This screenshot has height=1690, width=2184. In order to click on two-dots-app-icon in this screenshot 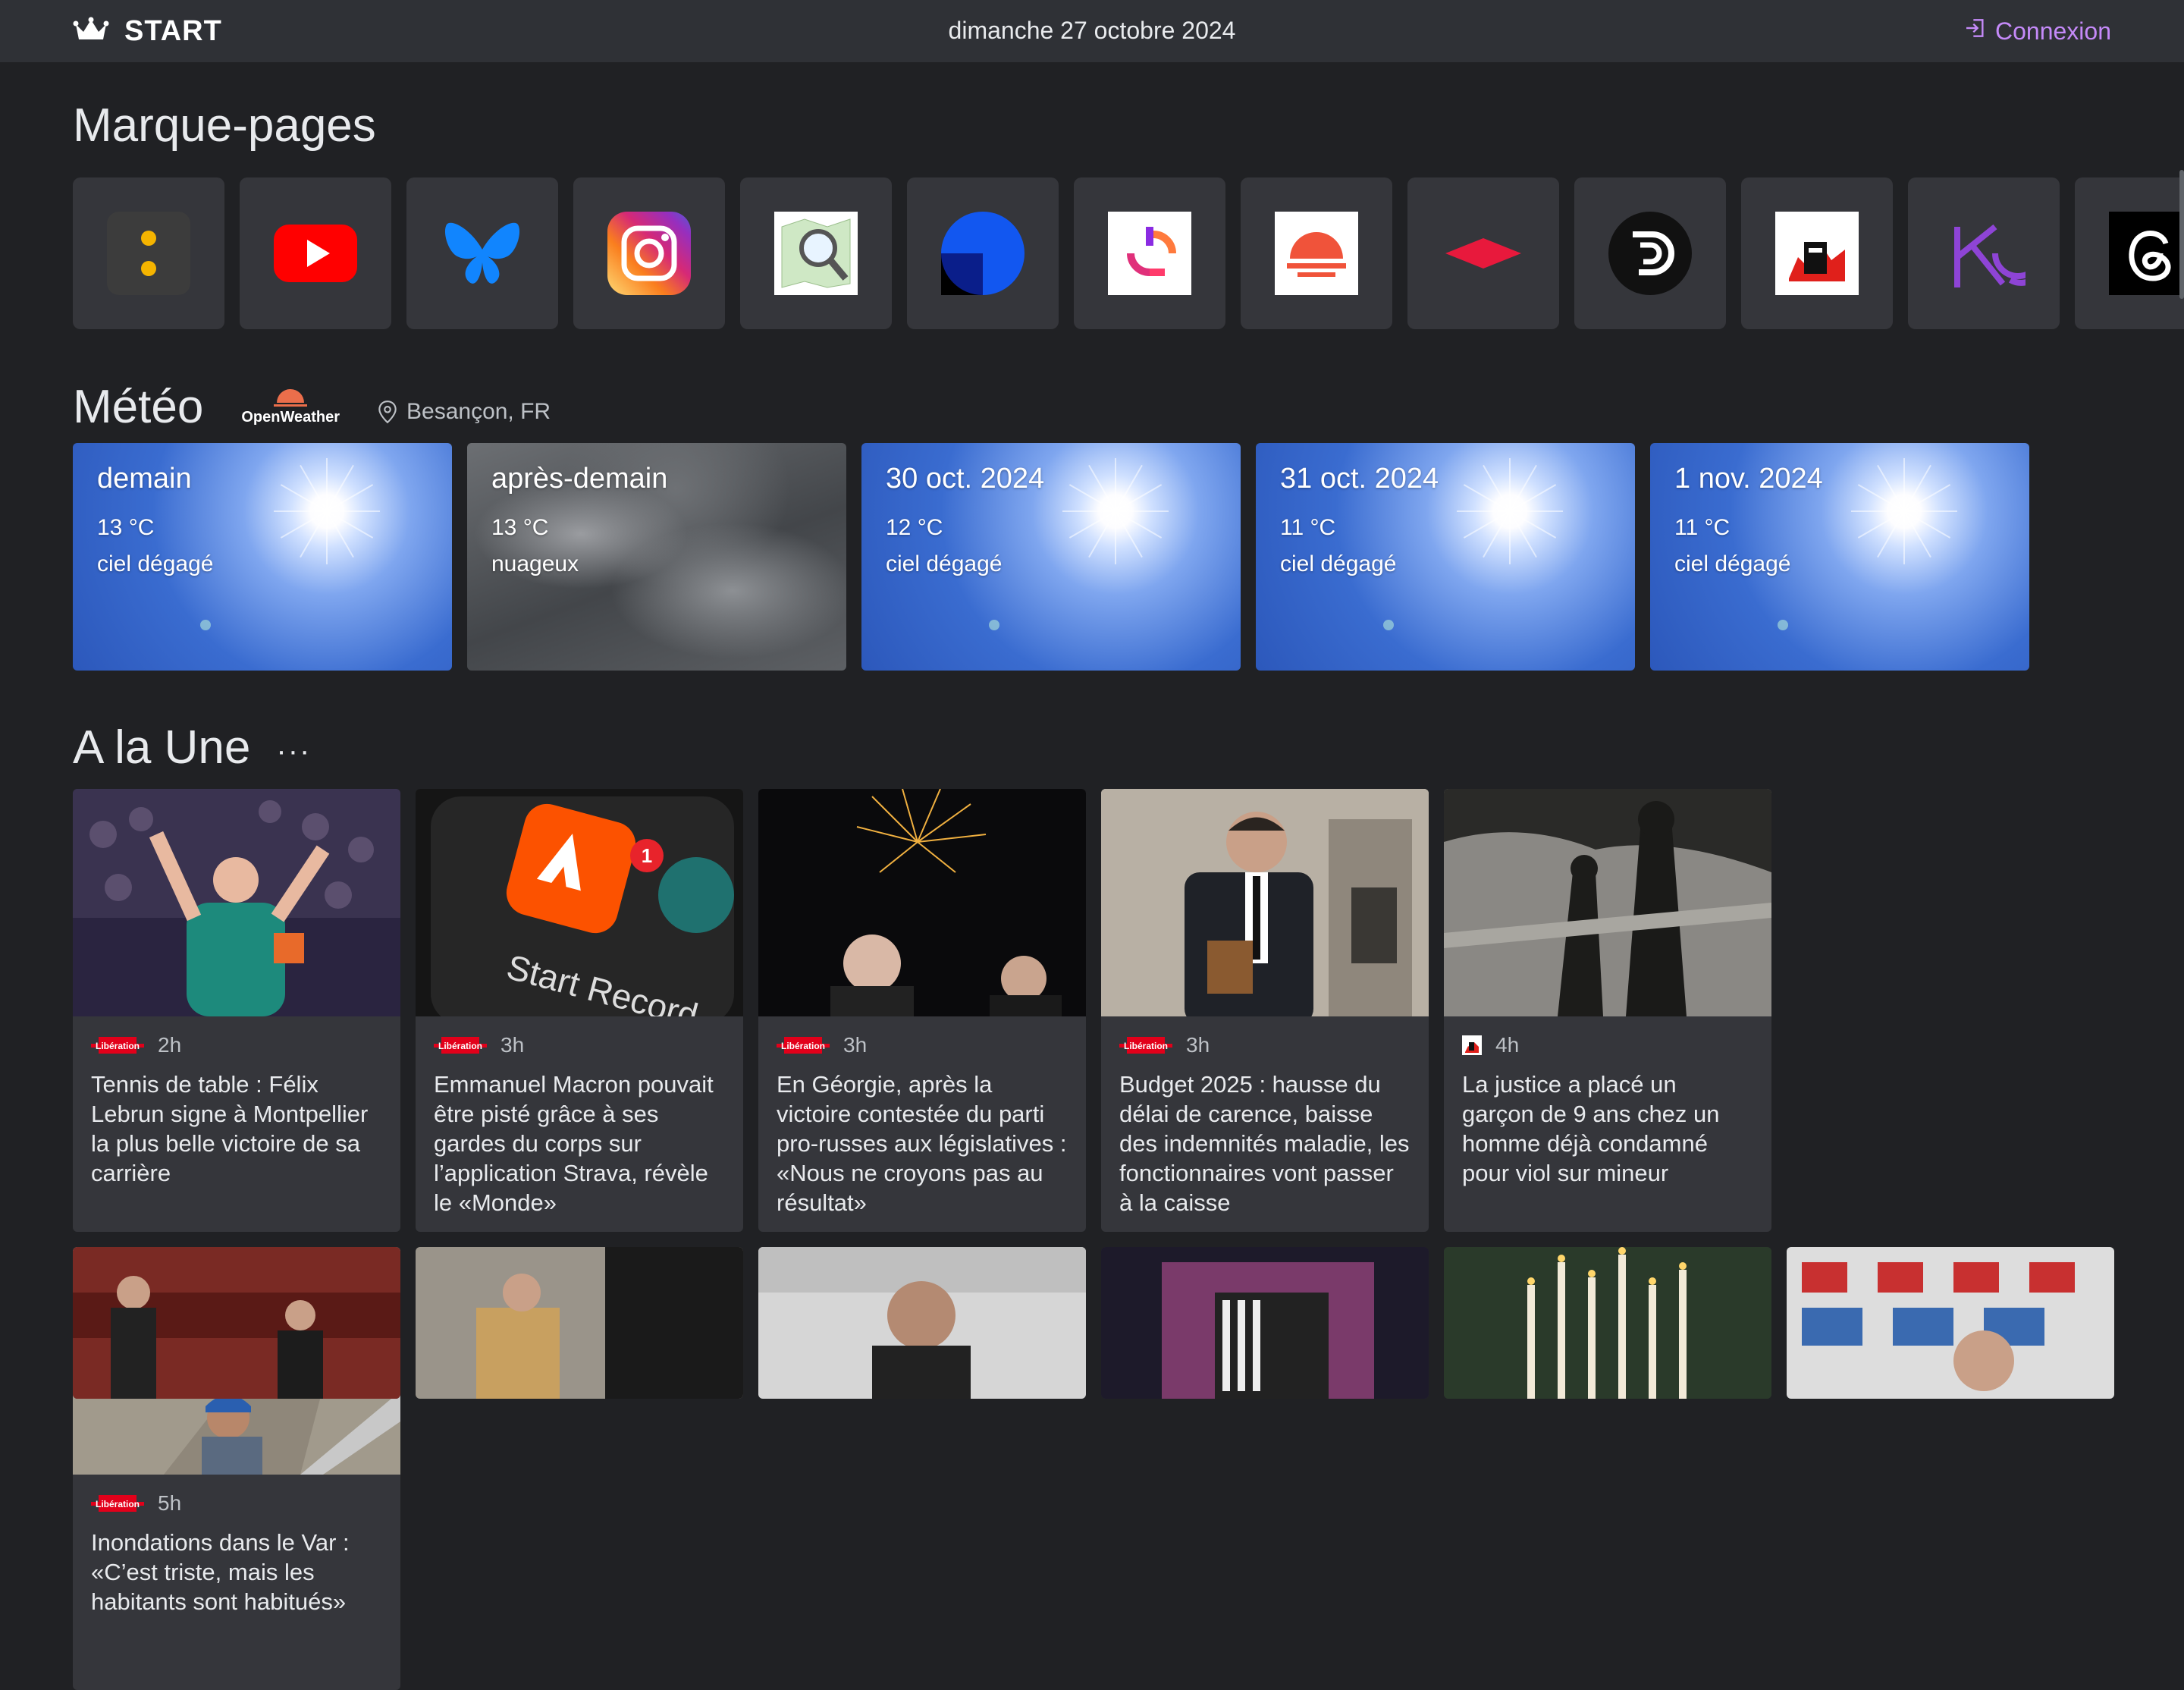, I will do `click(148, 253)`.